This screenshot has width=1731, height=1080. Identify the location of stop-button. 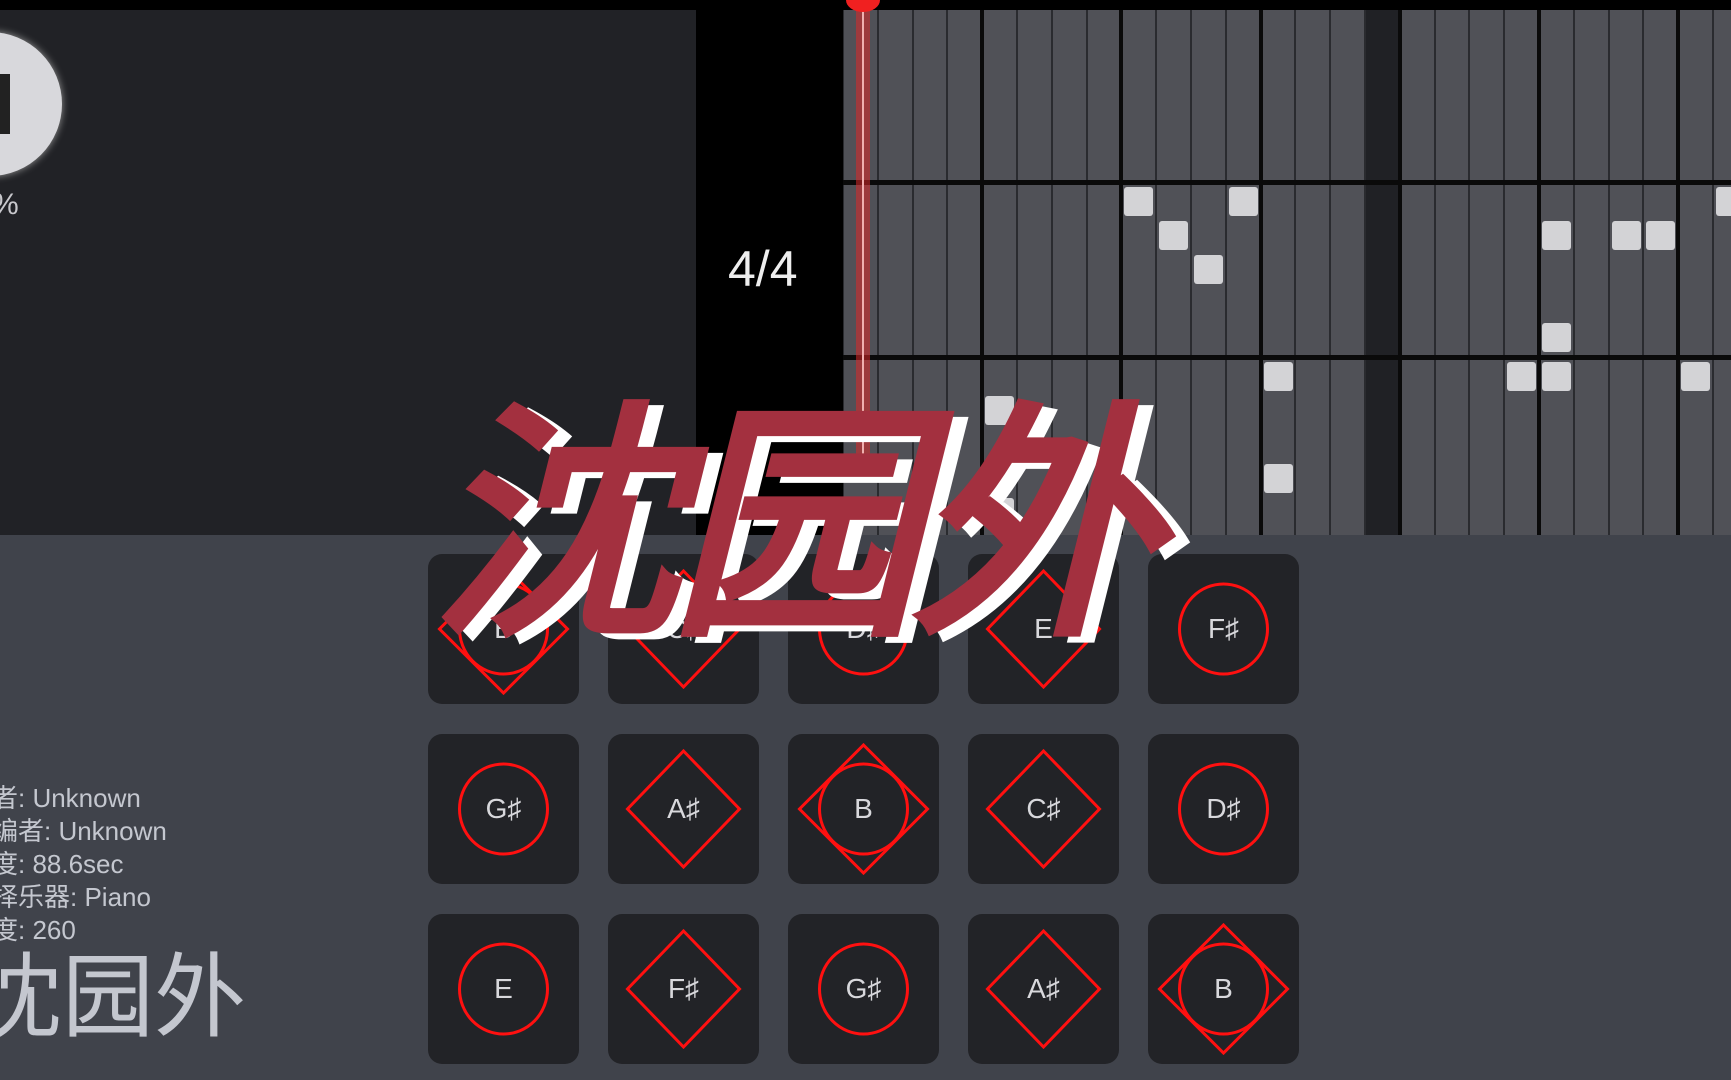
(31, 104).